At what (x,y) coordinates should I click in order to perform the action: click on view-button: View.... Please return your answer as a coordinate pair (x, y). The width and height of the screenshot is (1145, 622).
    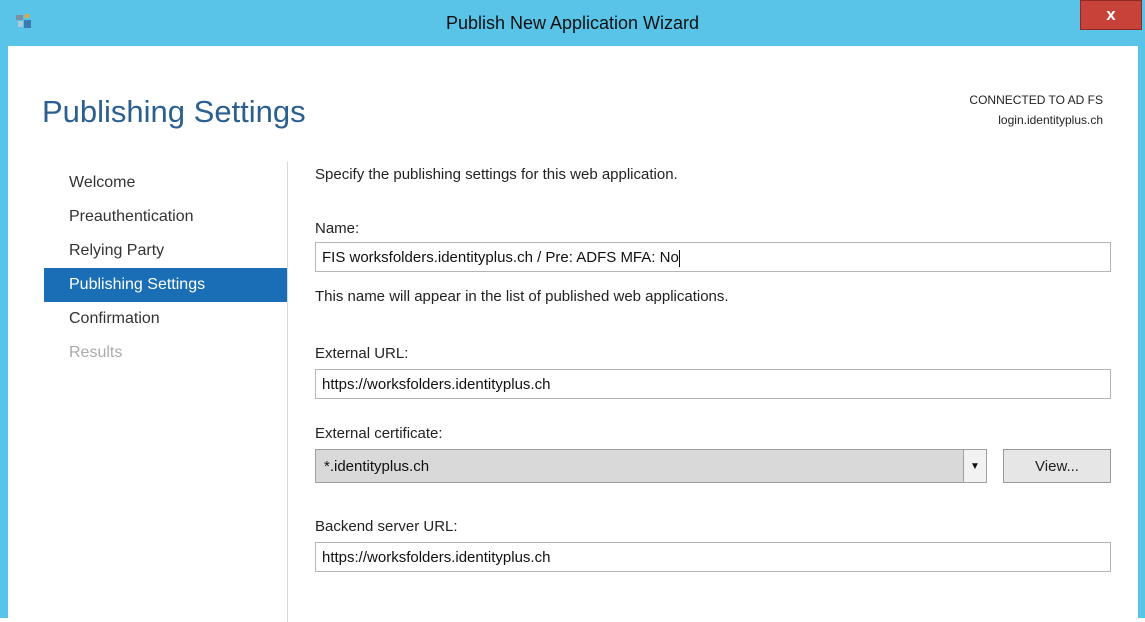
    Looking at the image, I should click on (1057, 466).